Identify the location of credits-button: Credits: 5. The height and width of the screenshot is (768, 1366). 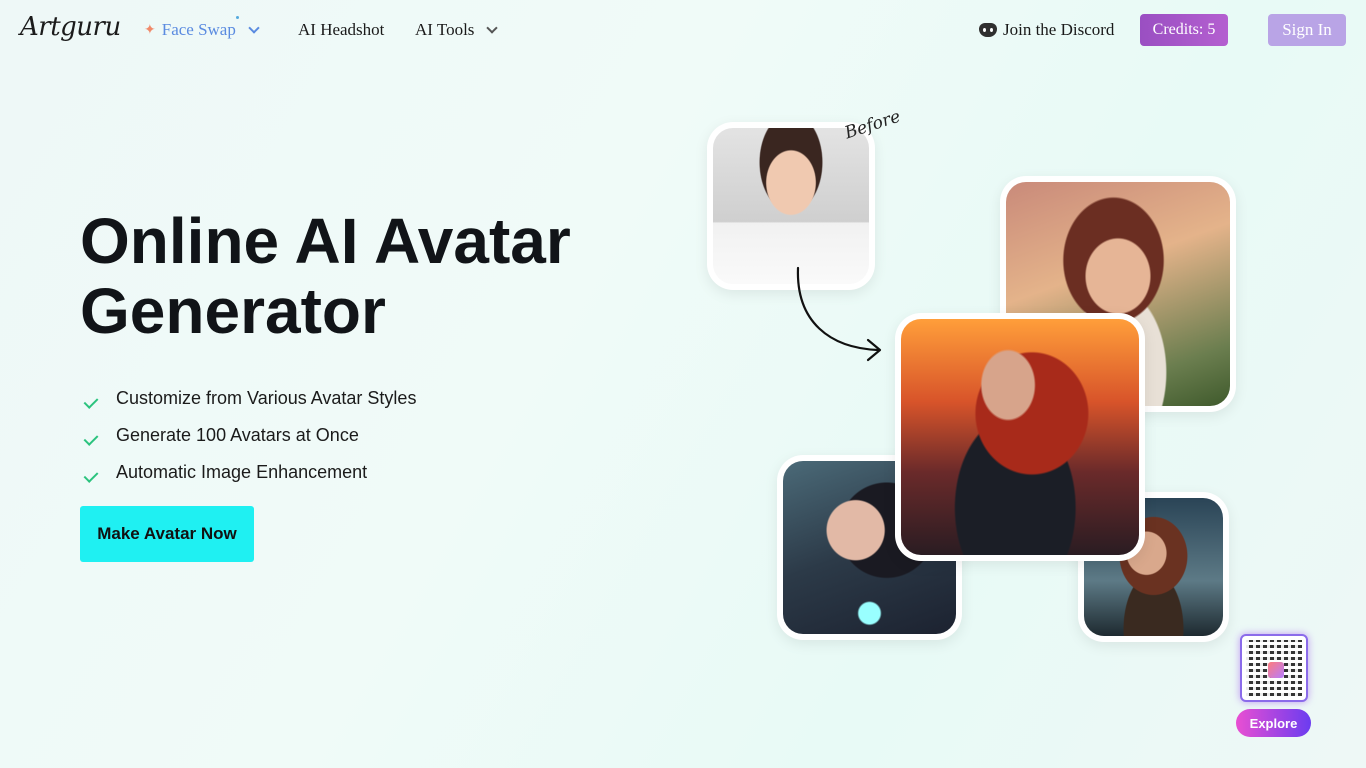
(1184, 30).